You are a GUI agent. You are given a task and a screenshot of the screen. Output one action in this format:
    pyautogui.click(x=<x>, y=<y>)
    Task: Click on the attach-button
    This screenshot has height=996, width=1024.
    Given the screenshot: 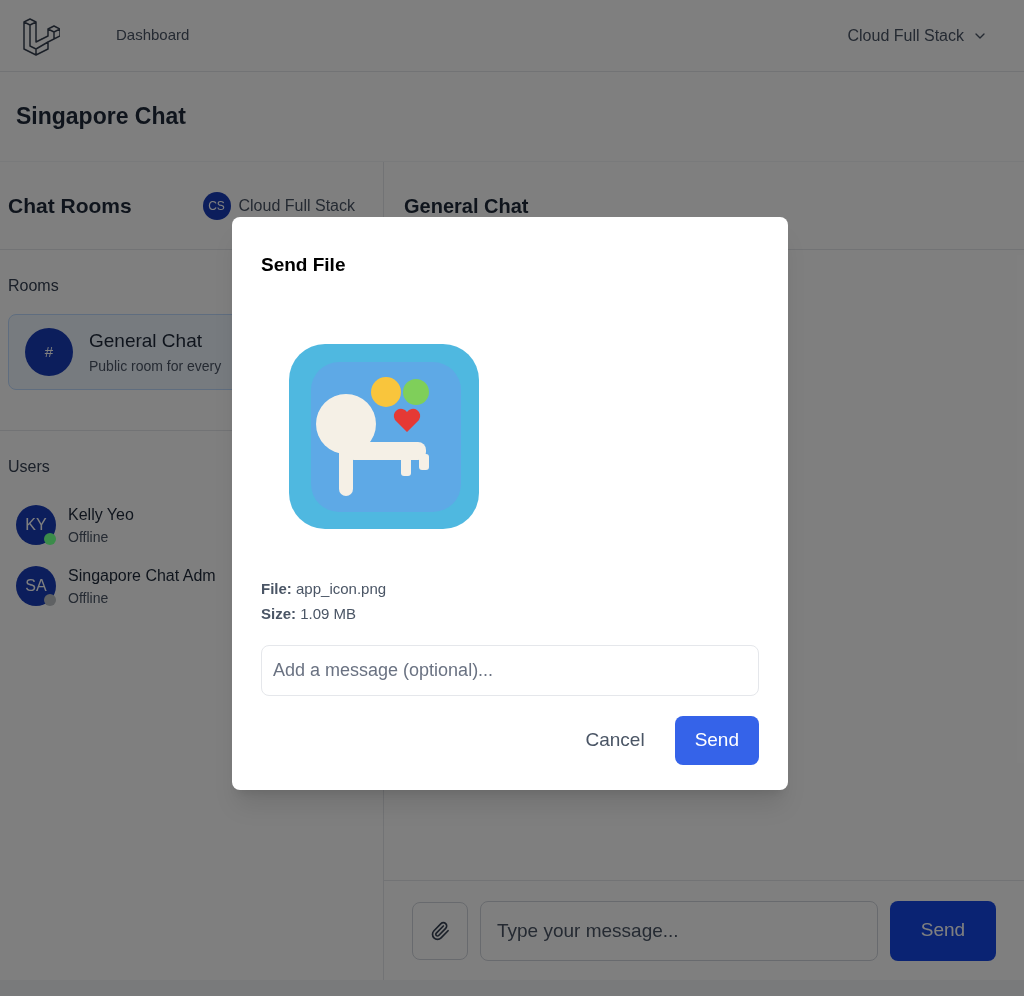 What is the action you would take?
    pyautogui.click(x=440, y=930)
    